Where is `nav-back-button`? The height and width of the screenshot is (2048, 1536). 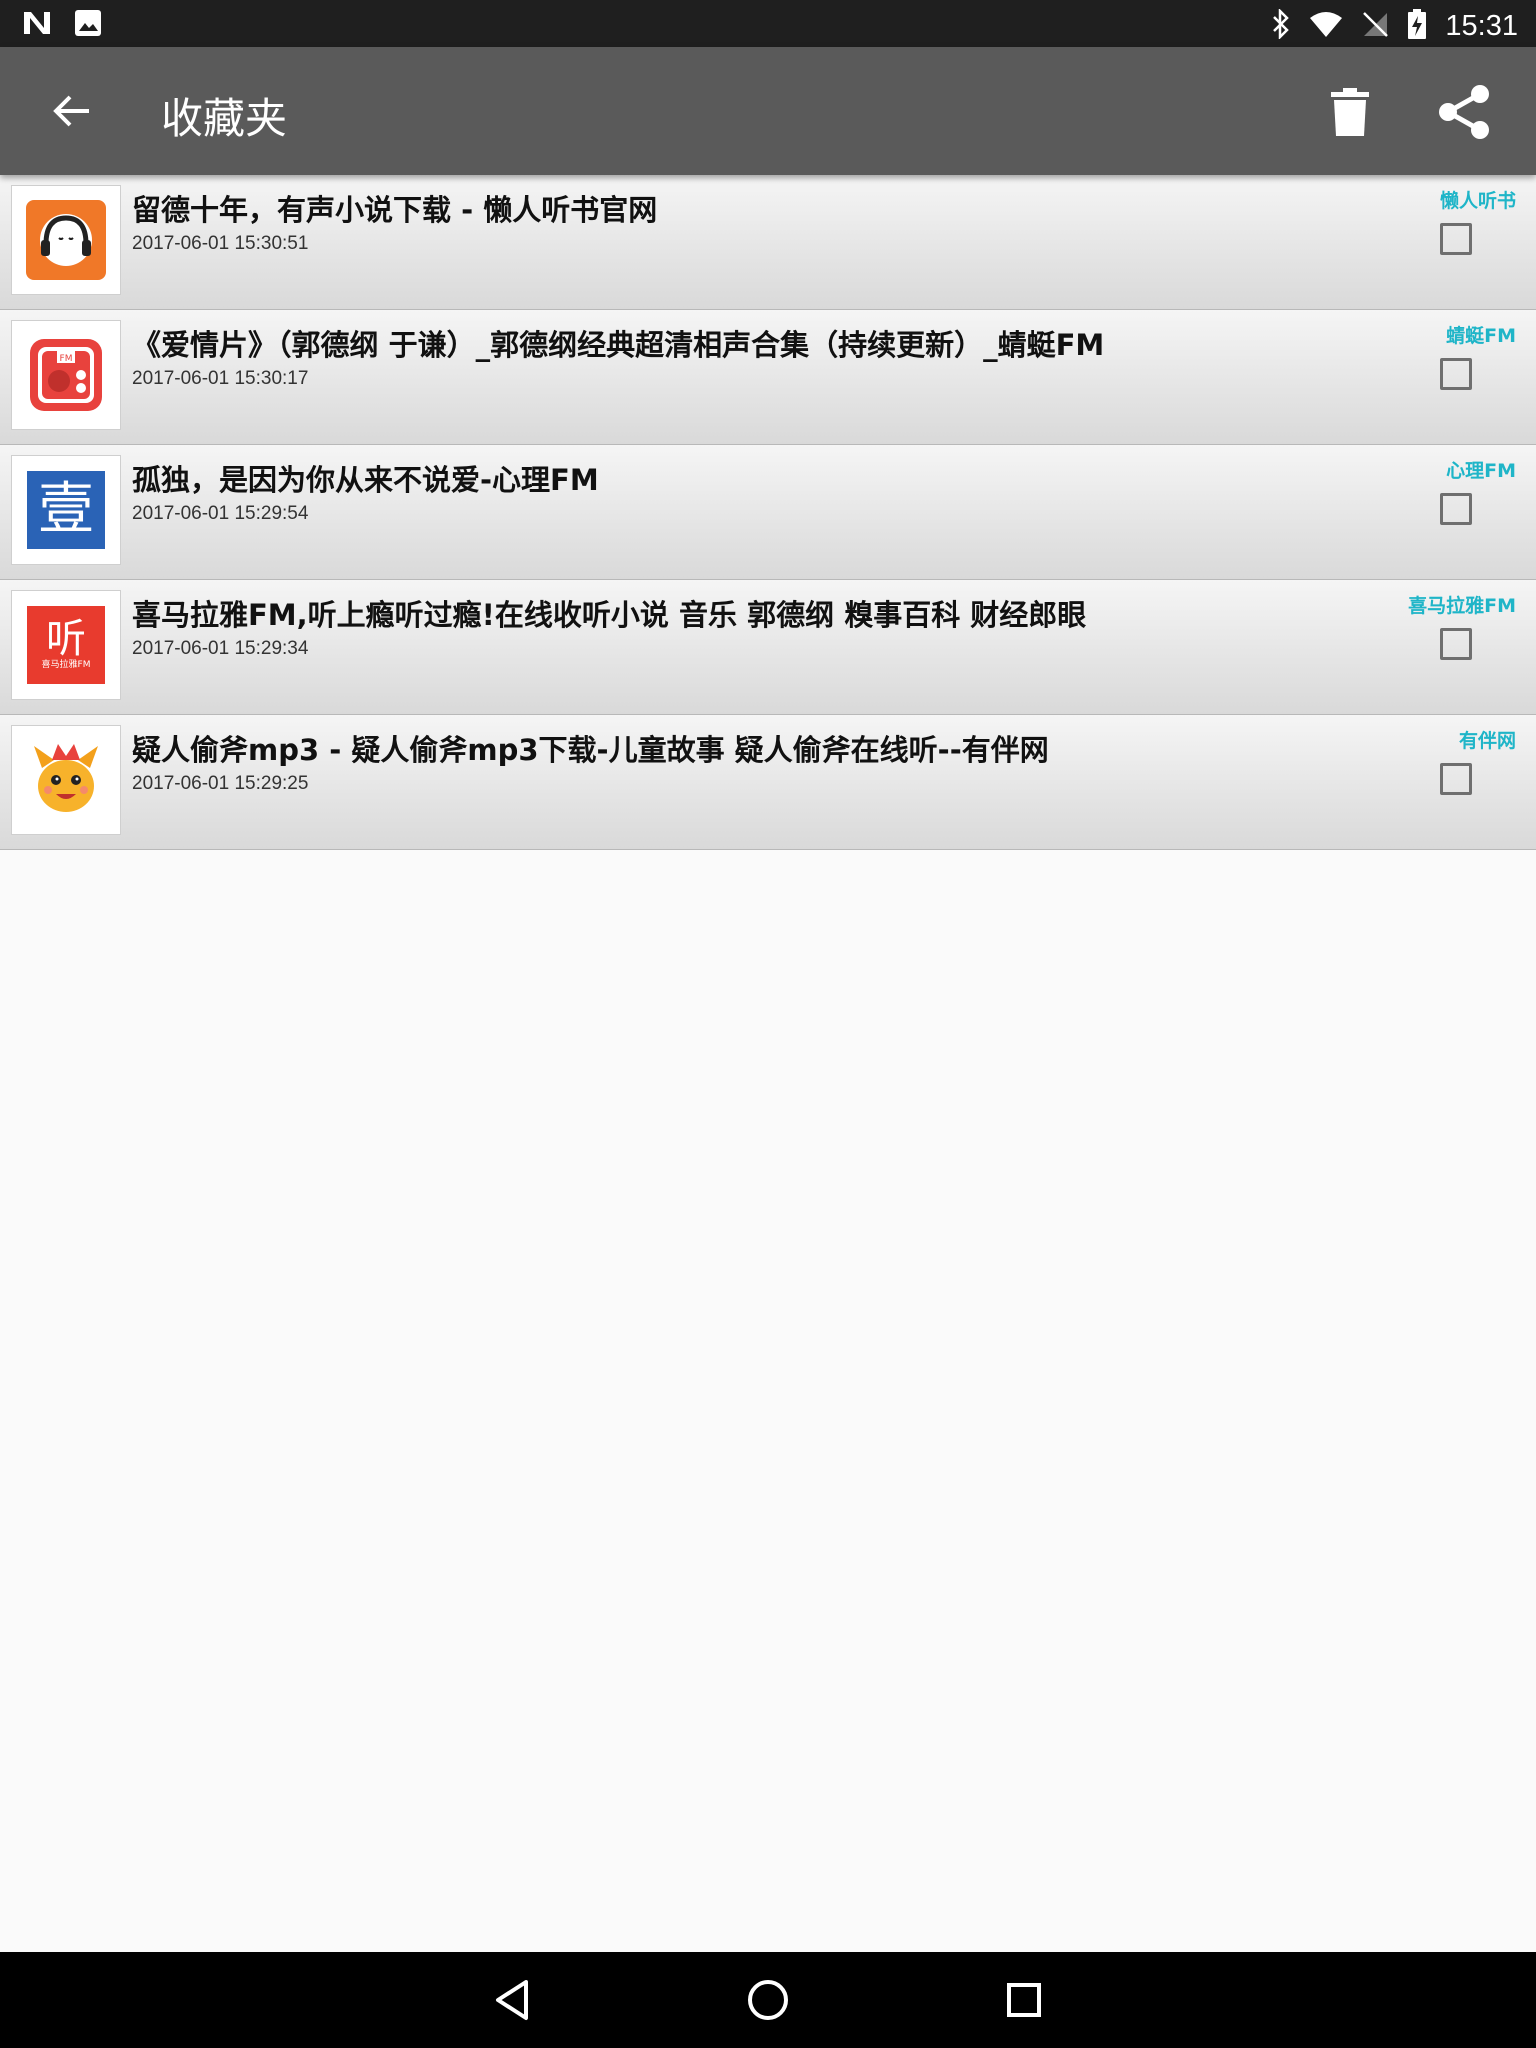 nav-back-button is located at coordinates (512, 2000).